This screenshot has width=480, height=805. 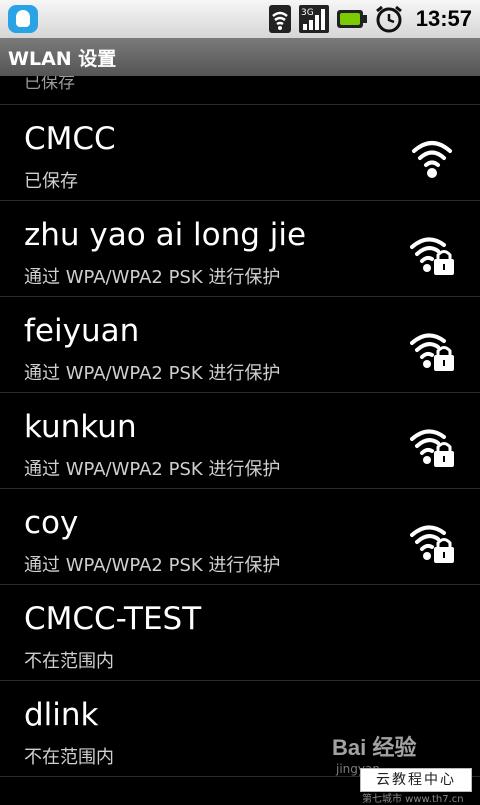 I want to click on baidu-jingyan-watermark: Bai 经验 jingyan, so click(x=402, y=753).